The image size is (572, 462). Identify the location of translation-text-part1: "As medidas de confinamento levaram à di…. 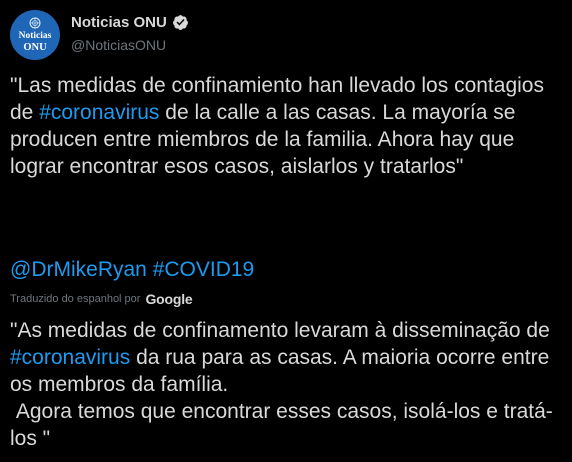
(283, 330).